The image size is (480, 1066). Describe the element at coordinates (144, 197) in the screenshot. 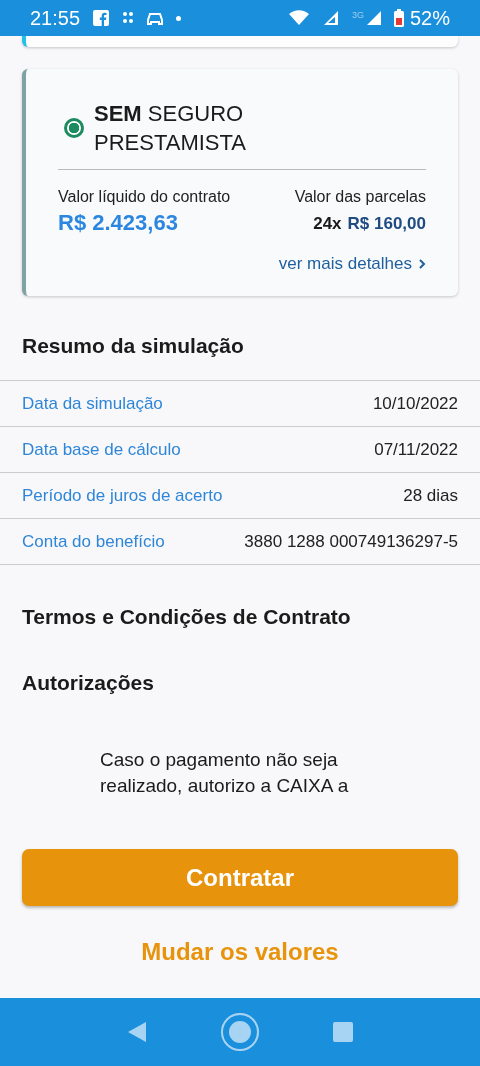

I see `net-value-label: Valor líquido do contrato` at that location.